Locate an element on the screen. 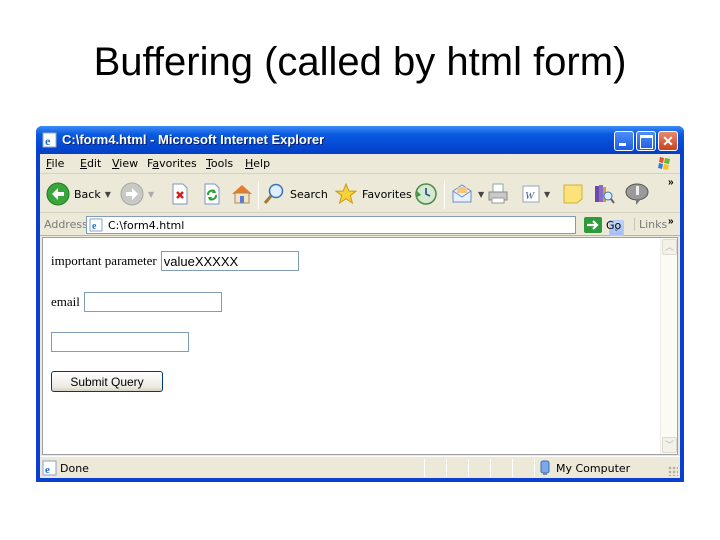 This screenshot has width=720, height=540. close-icon: ✕ is located at coordinates (668, 141).